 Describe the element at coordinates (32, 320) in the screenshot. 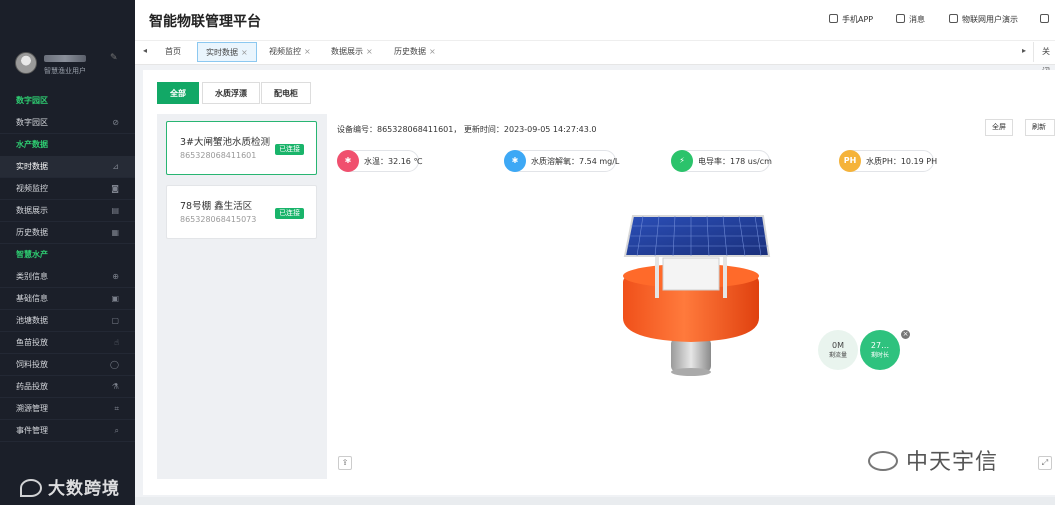

I see `sidebar-item-label: 池塘数据` at that location.